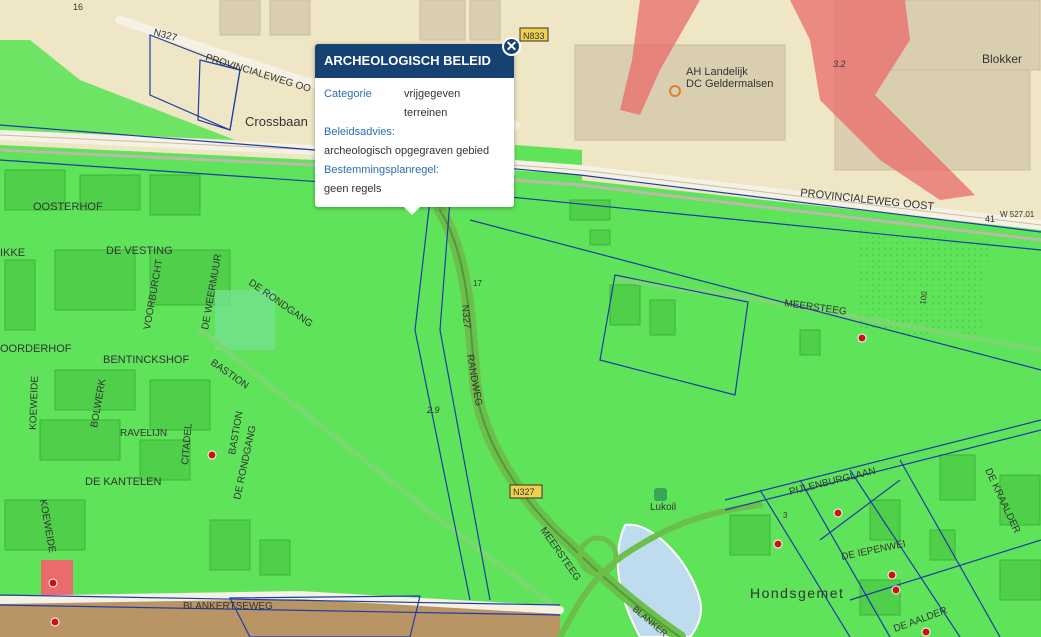  What do you see at coordinates (660, 494) in the screenshot?
I see `fuel-station-icon` at bounding box center [660, 494].